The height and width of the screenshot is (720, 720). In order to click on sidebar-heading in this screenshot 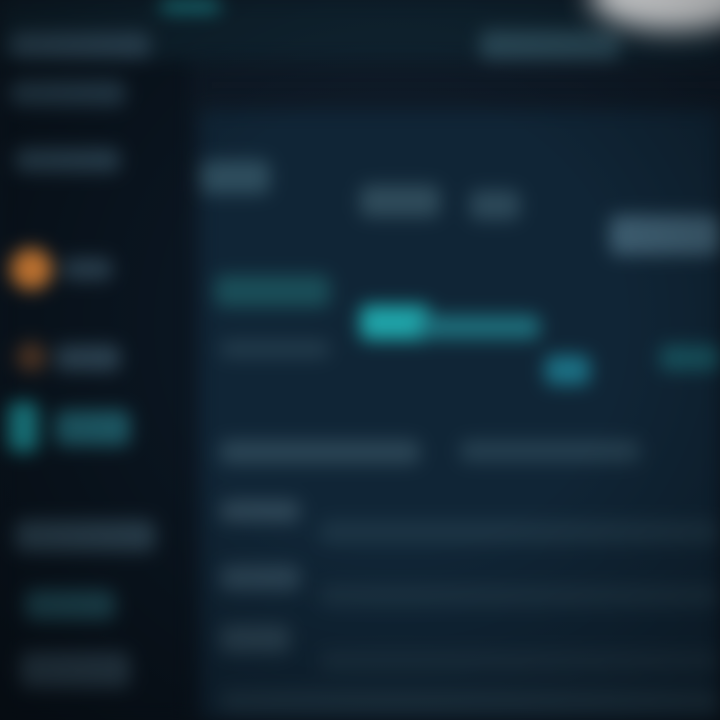, I will do `click(80, 45)`.